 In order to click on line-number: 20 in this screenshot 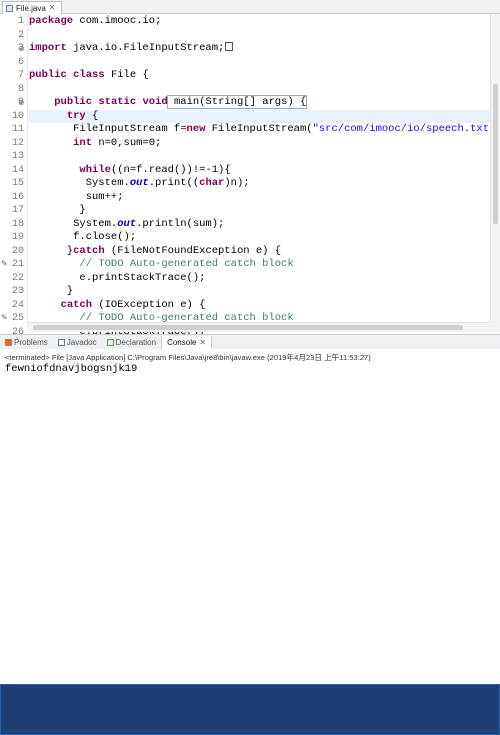, I will do `click(17, 251)`.